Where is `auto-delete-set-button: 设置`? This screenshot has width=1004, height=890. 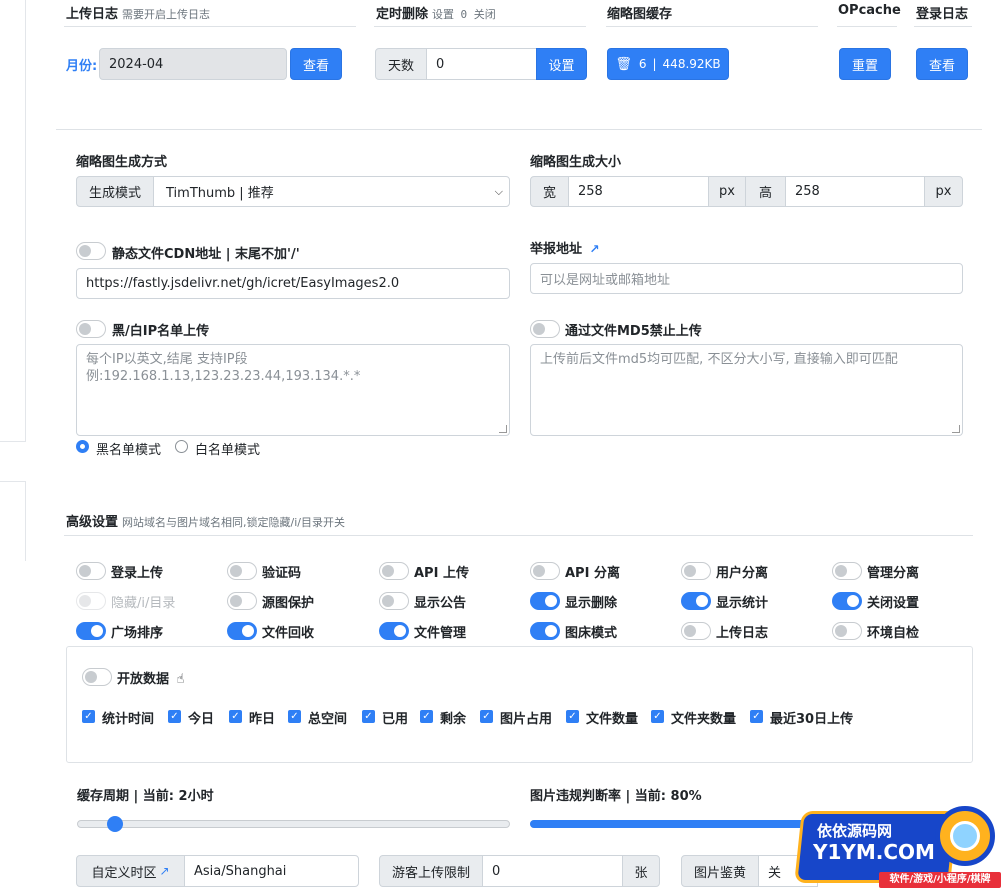
auto-delete-set-button: 设置 is located at coordinates (561, 64).